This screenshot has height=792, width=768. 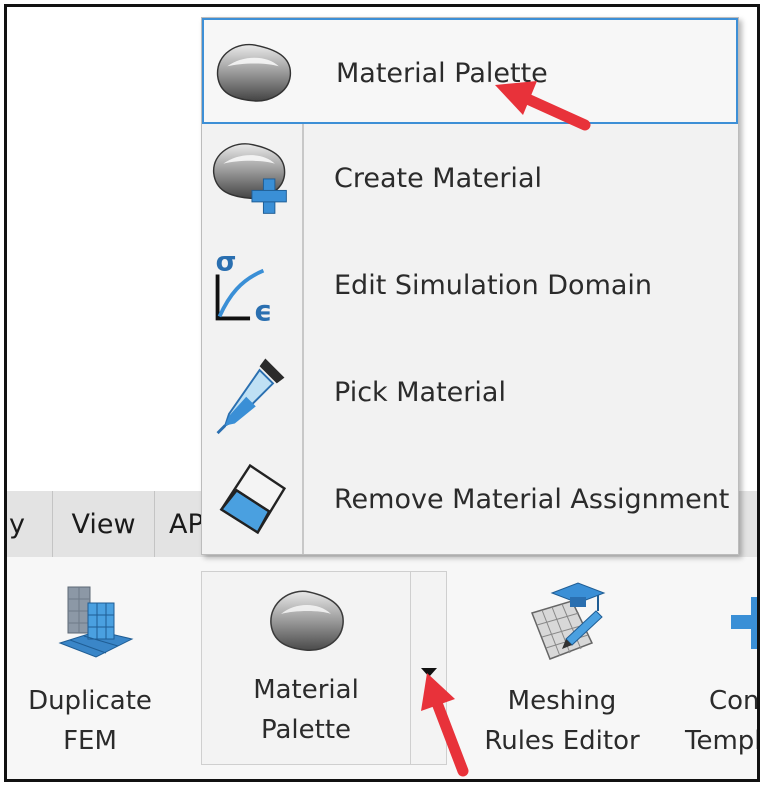 What do you see at coordinates (186, 524) in the screenshot?
I see `tab-label: AP` at bounding box center [186, 524].